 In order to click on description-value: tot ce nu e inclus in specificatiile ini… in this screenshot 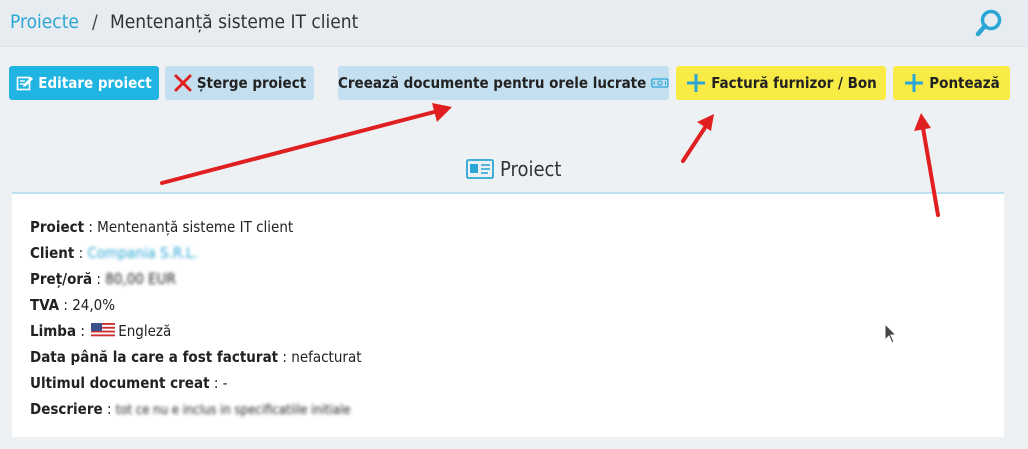, I will do `click(233, 410)`.